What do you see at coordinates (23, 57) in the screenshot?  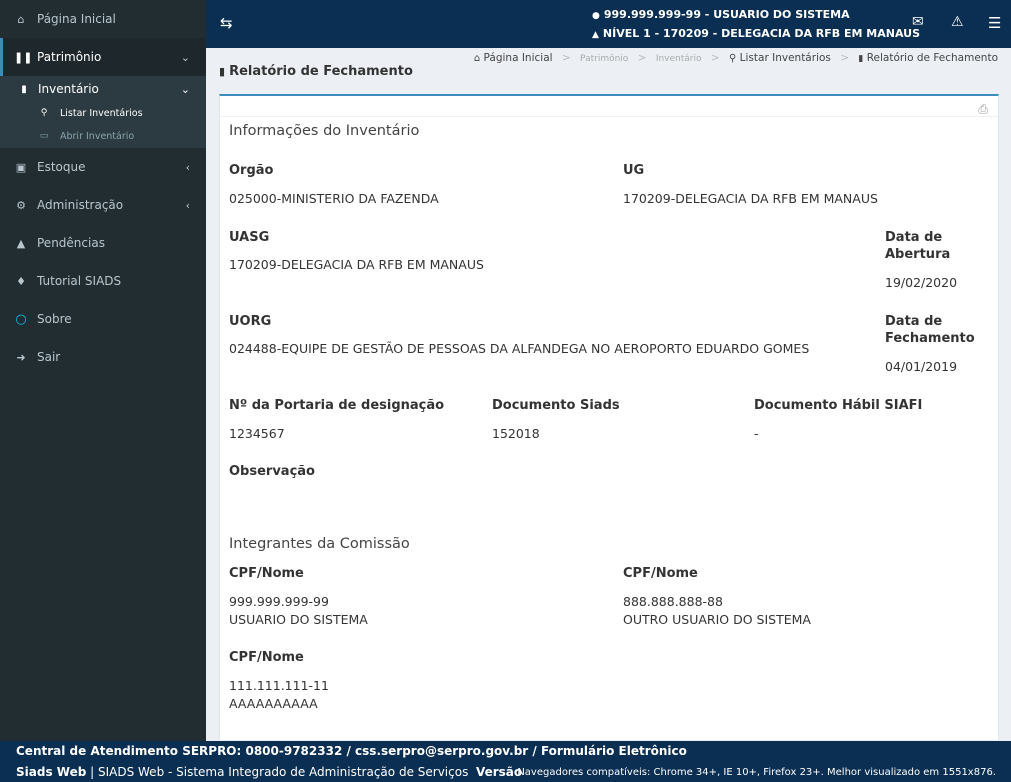 I see `barcode-icon: ❚❚` at bounding box center [23, 57].